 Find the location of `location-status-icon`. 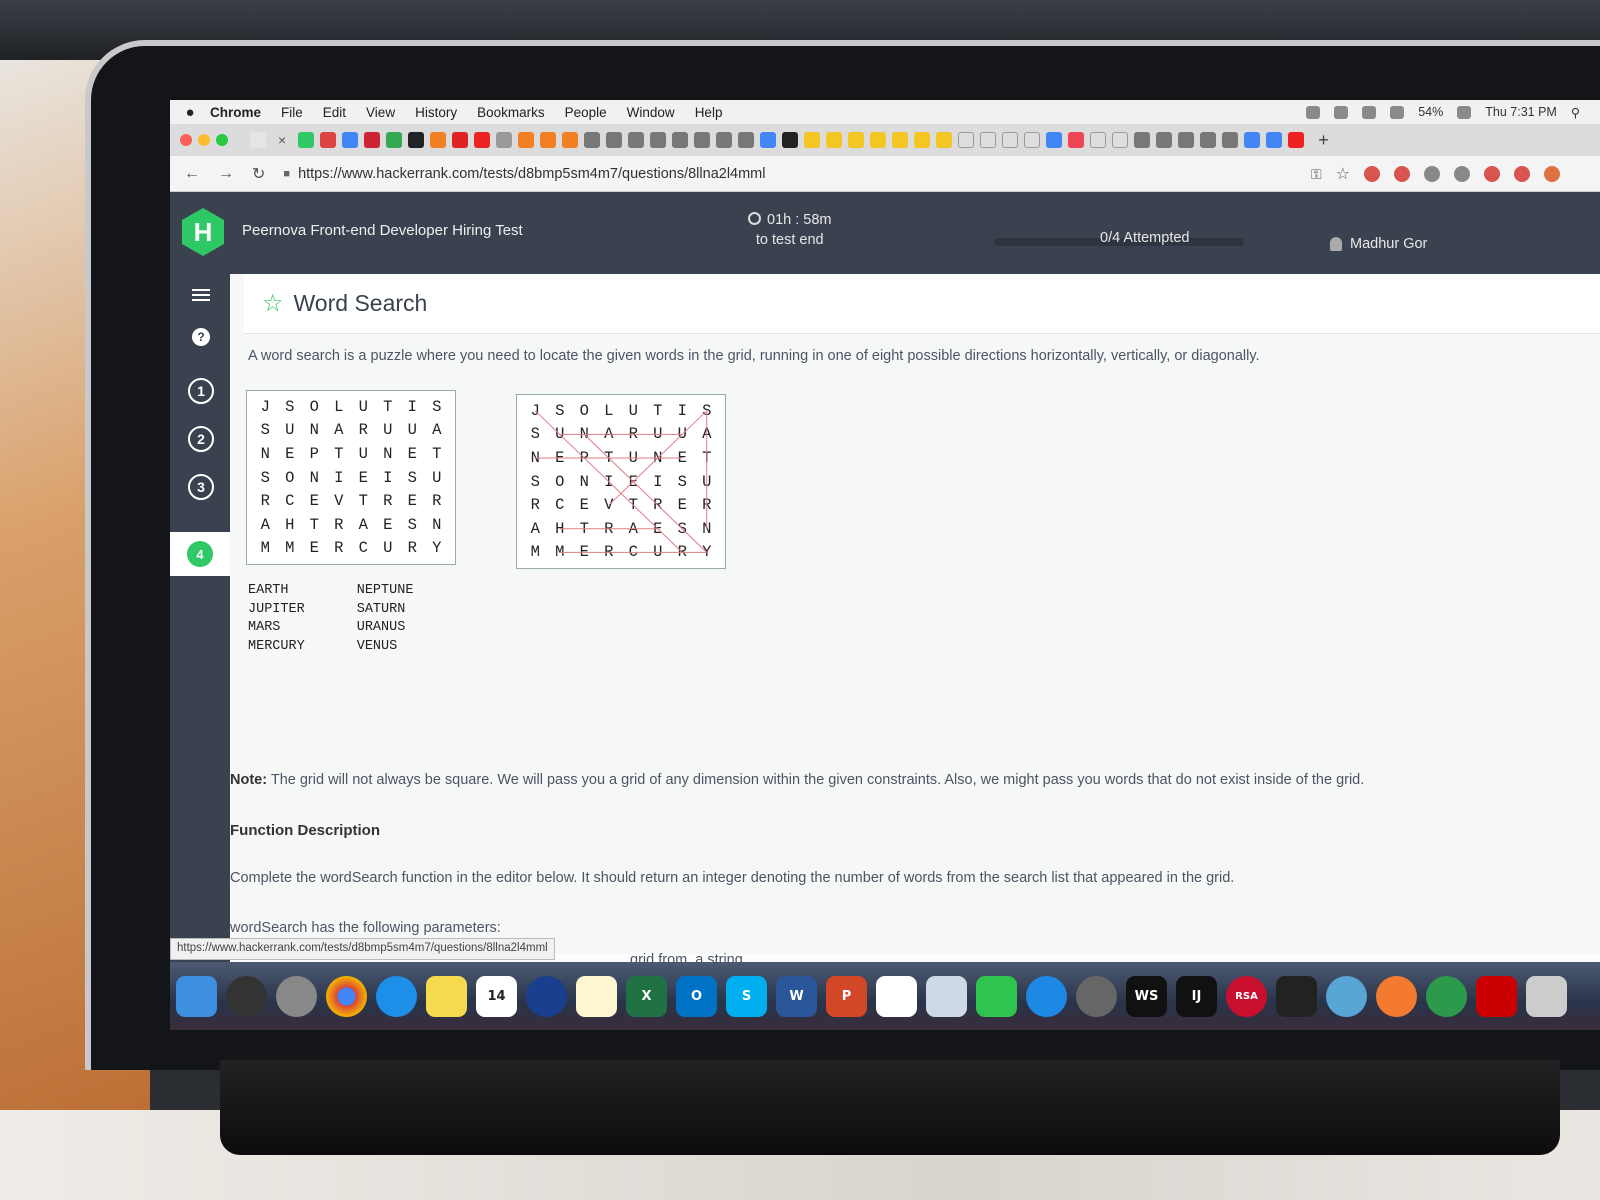

location-status-icon is located at coordinates (1341, 112).